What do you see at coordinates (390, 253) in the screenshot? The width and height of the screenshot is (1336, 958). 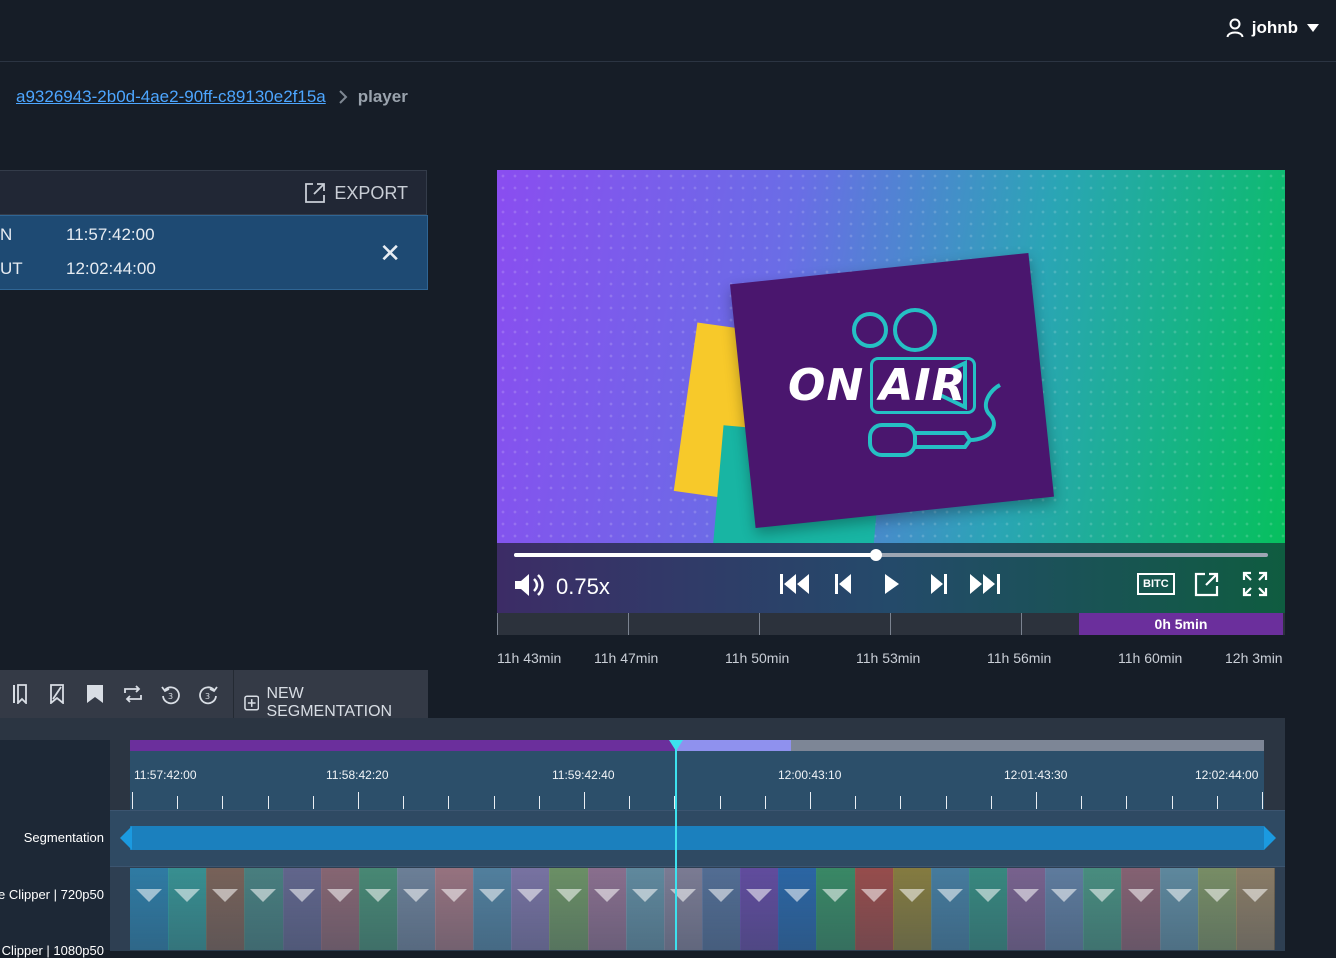 I see `close-icon: ✕` at bounding box center [390, 253].